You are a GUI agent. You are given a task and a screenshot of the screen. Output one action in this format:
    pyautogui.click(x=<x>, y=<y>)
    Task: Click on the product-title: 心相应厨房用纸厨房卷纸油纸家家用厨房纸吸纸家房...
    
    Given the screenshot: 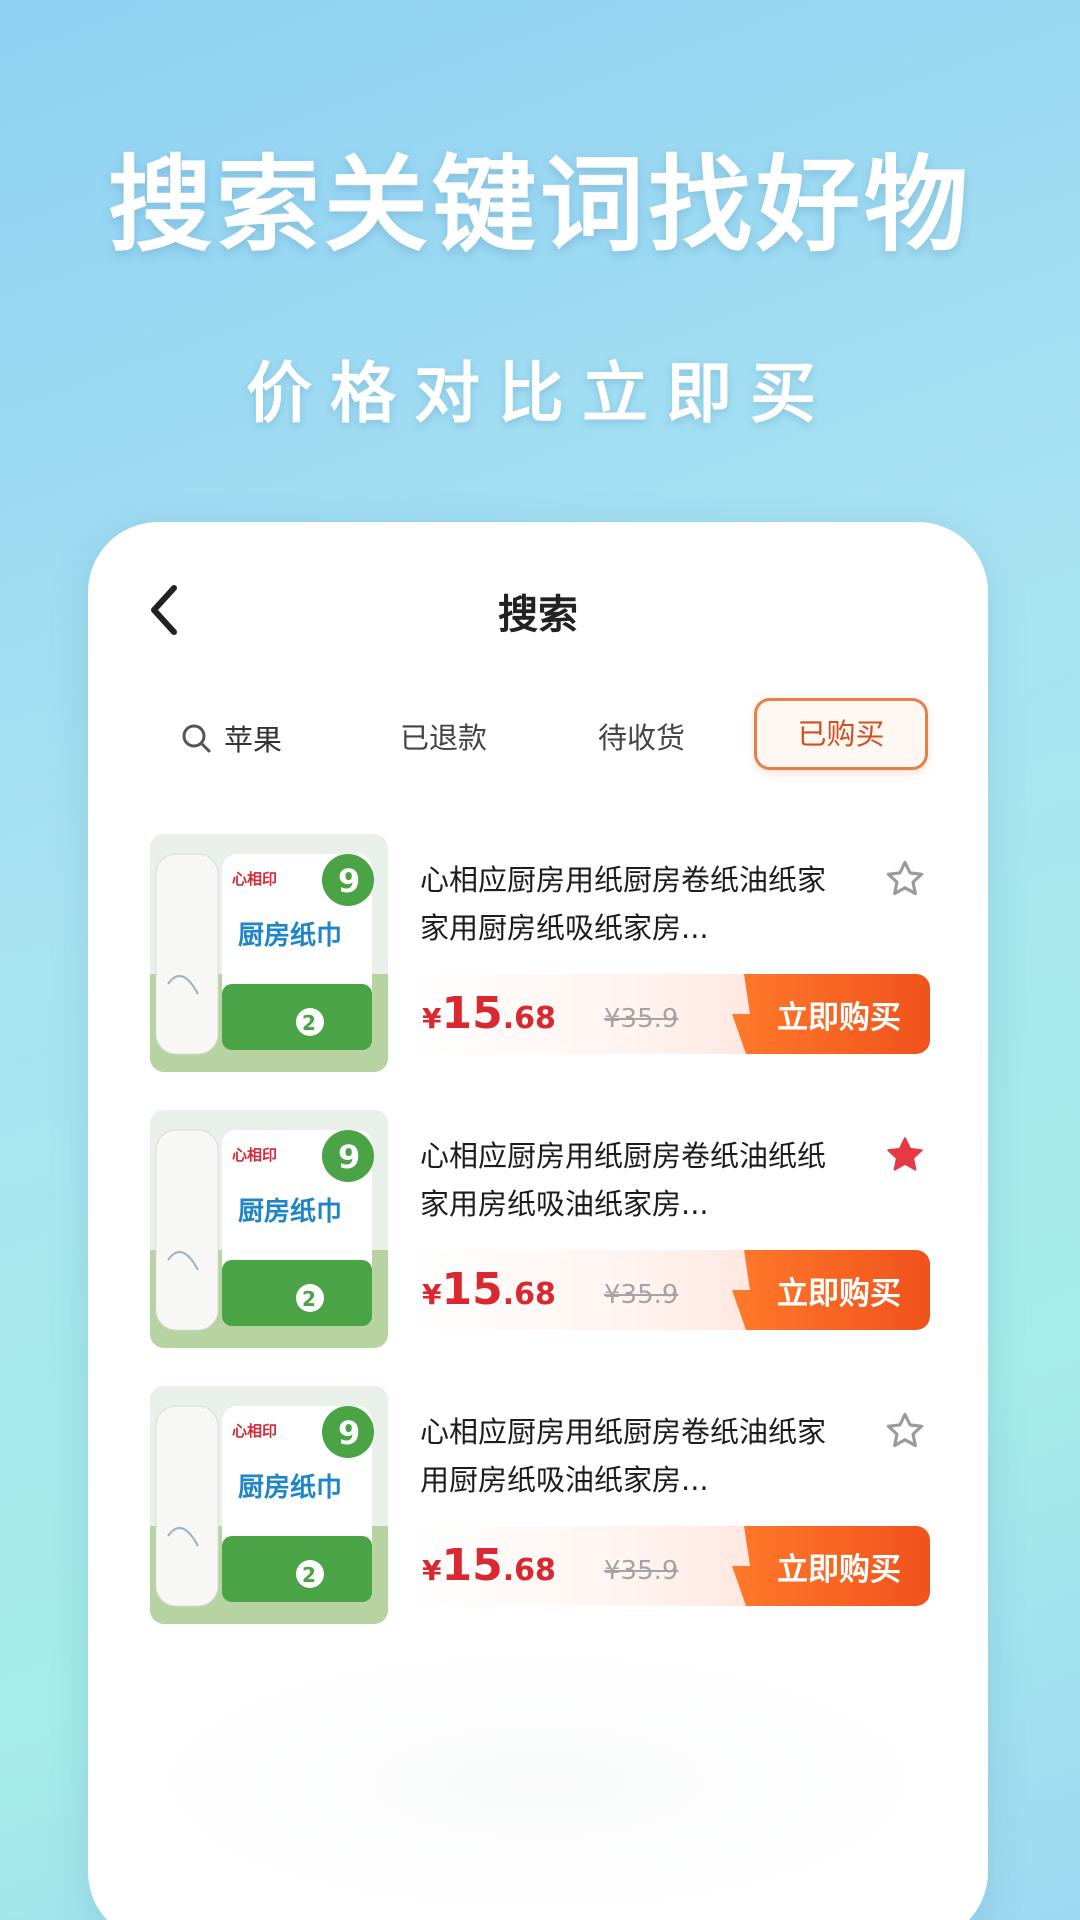 What is the action you would take?
    pyautogui.click(x=630, y=904)
    